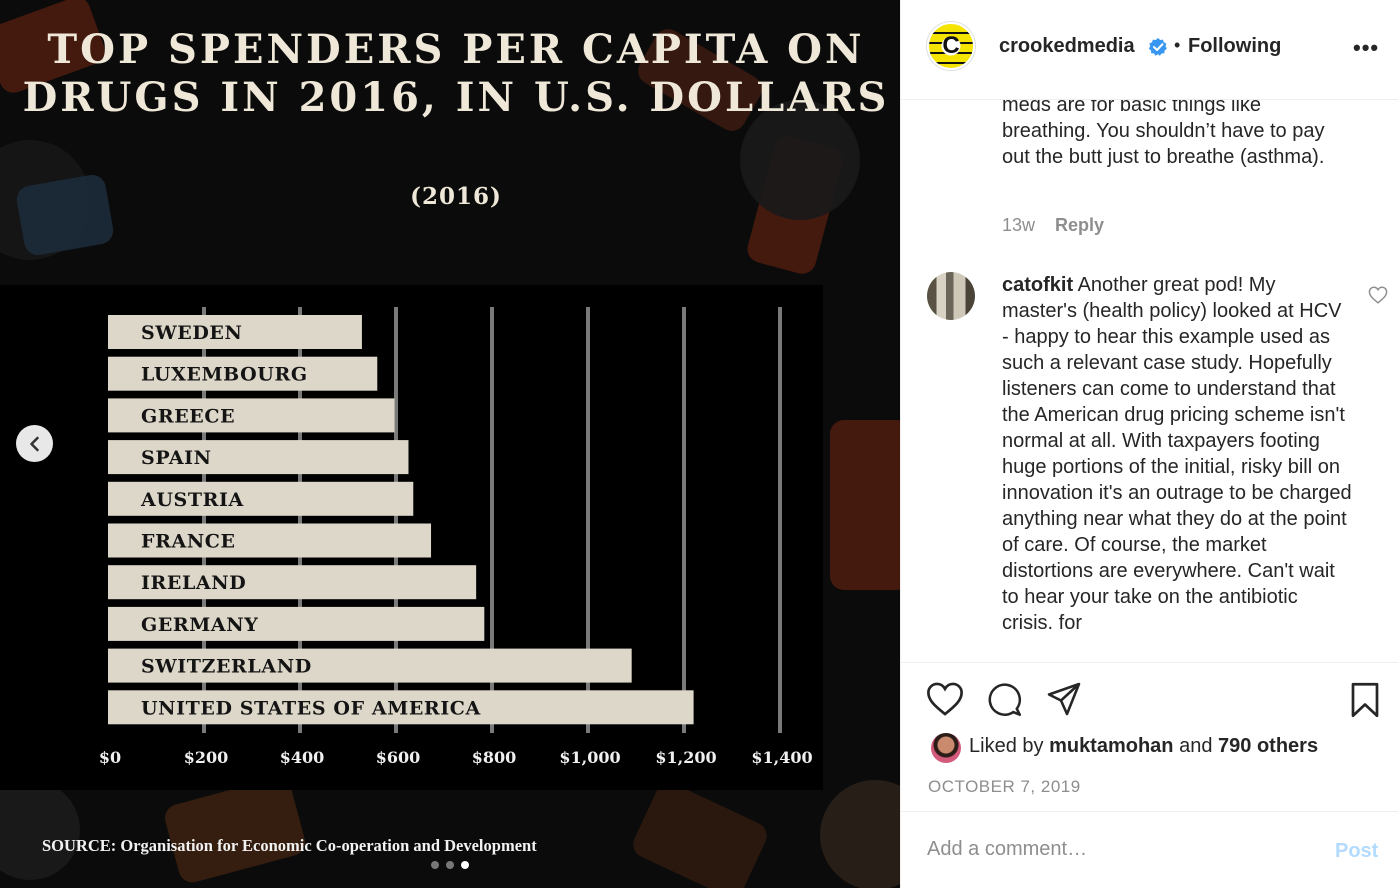 This screenshot has height=888, width=1398. What do you see at coordinates (191, 333) in the screenshot?
I see `bar-label: SWEDEN` at bounding box center [191, 333].